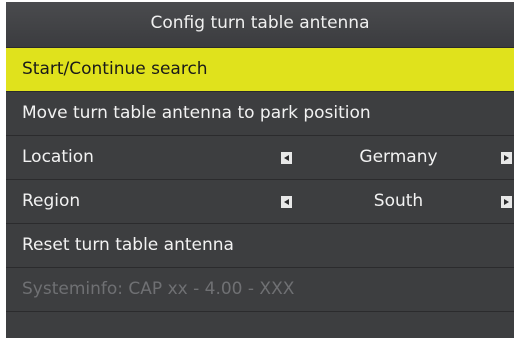 The image size is (523, 344). I want to click on region-value: South, so click(398, 201).